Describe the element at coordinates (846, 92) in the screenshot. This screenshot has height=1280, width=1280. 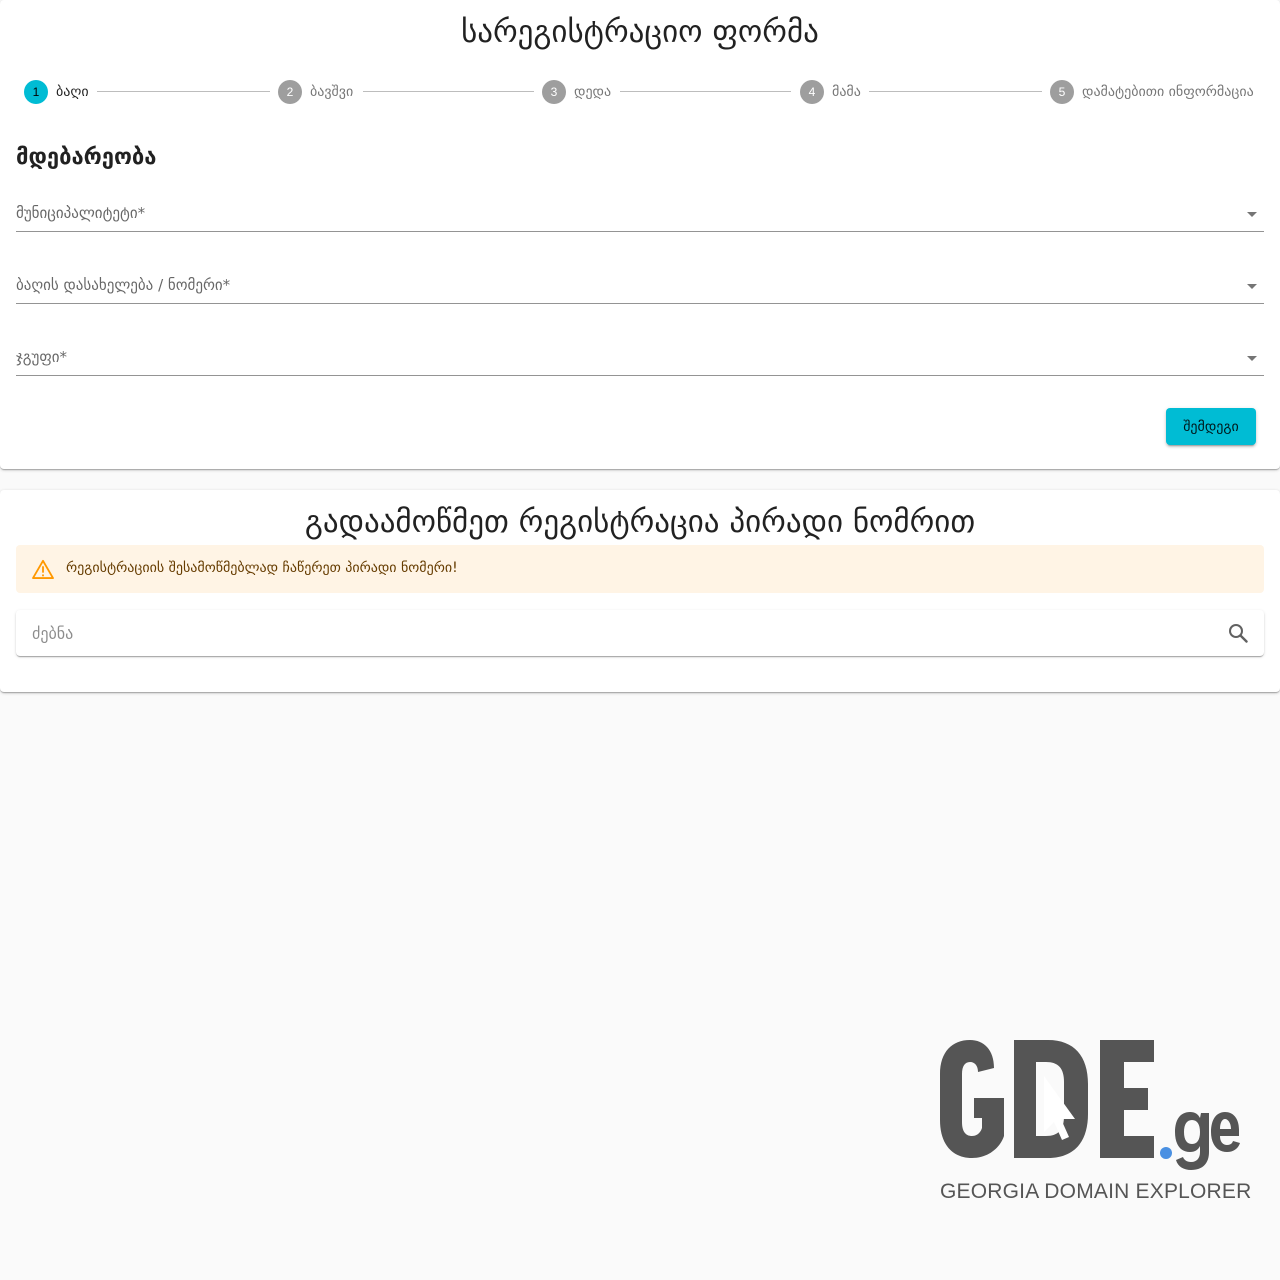
I see `step-label: მამა` at that location.